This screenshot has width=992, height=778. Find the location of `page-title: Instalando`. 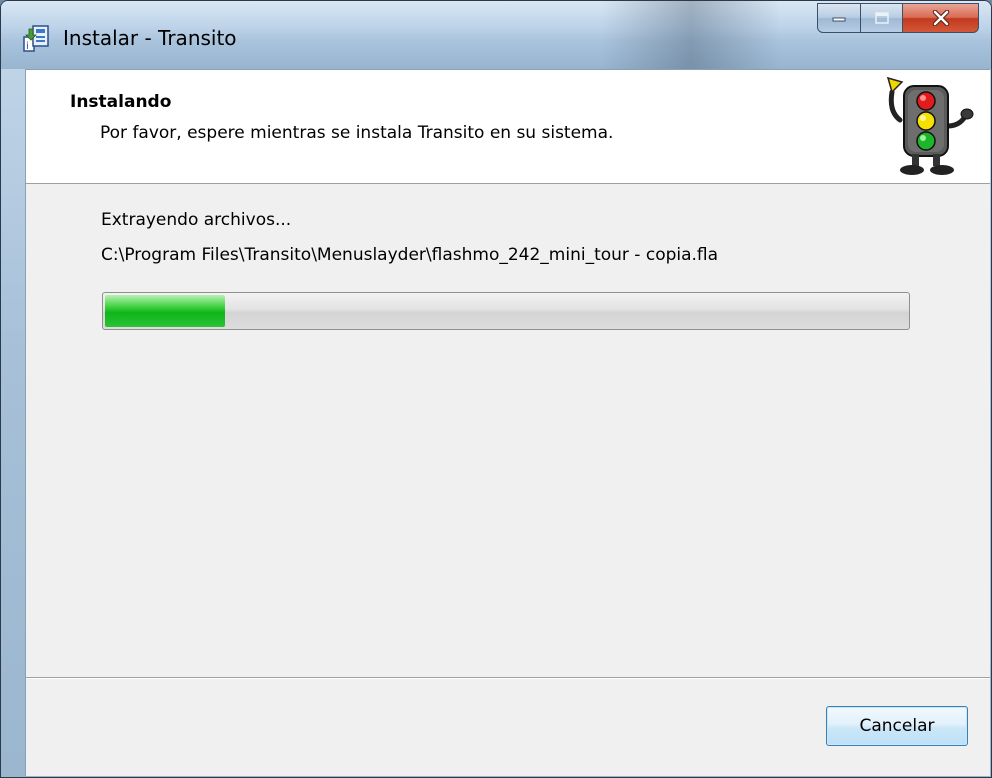

page-title: Instalando is located at coordinates (121, 102).